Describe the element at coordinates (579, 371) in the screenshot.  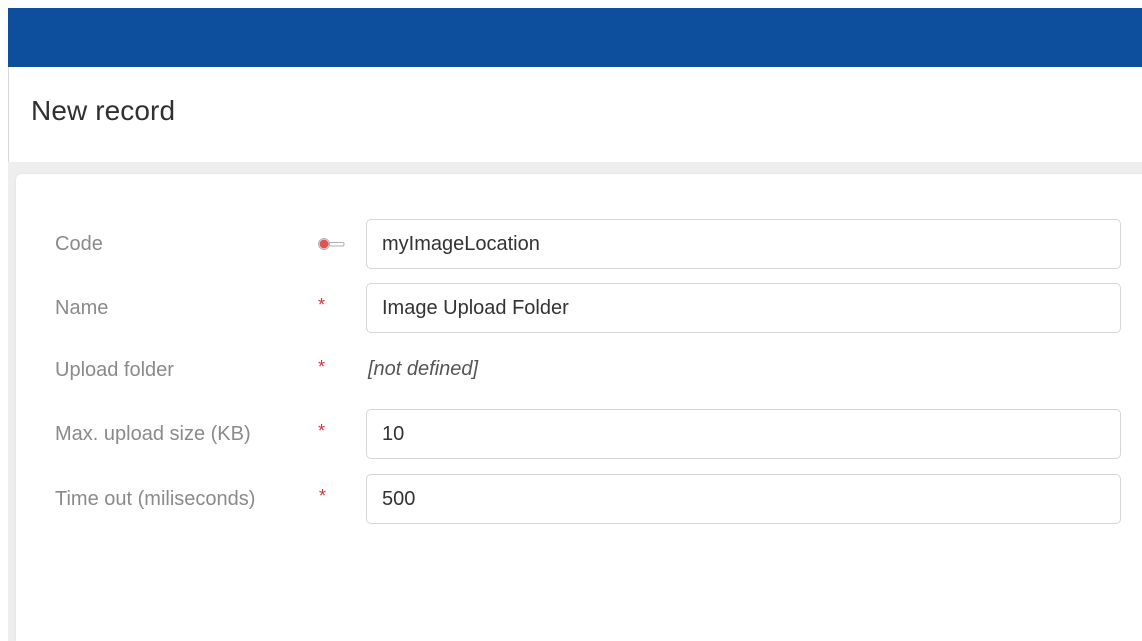
I see `form-row-upload-folder: Upload folder * [not defined]` at that location.